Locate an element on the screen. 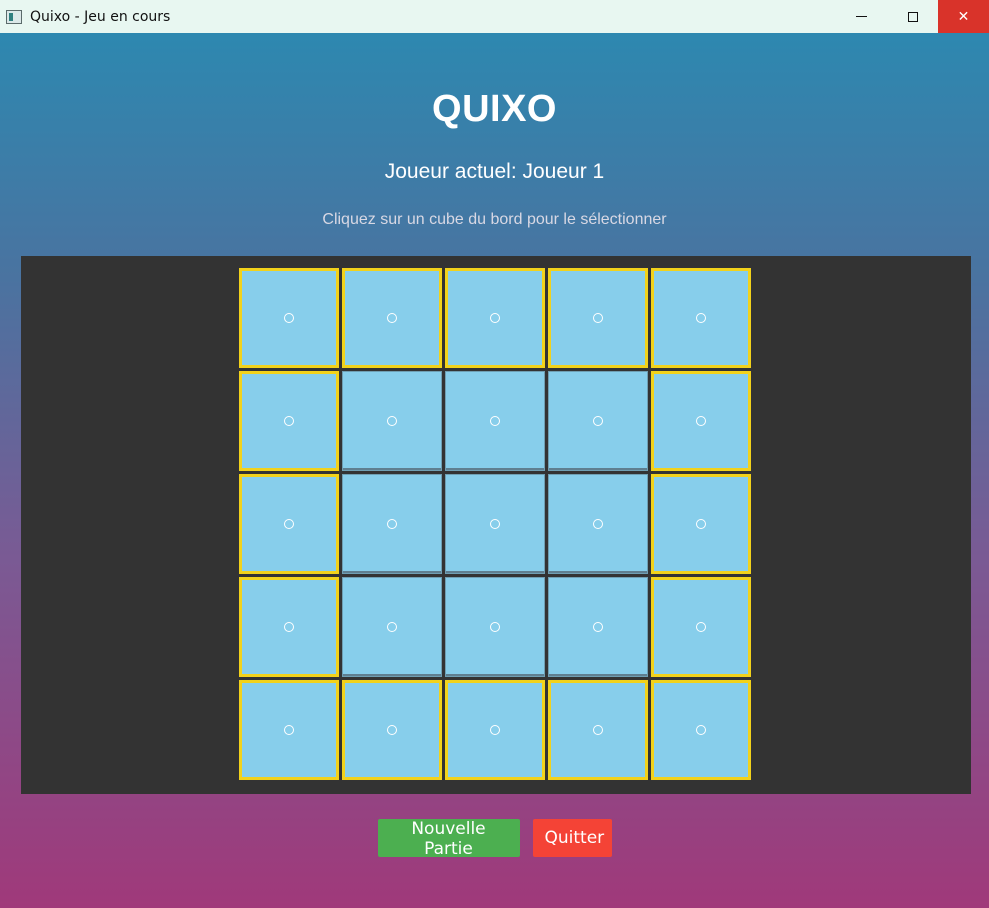  window-controls: ✕ is located at coordinates (912, 16).